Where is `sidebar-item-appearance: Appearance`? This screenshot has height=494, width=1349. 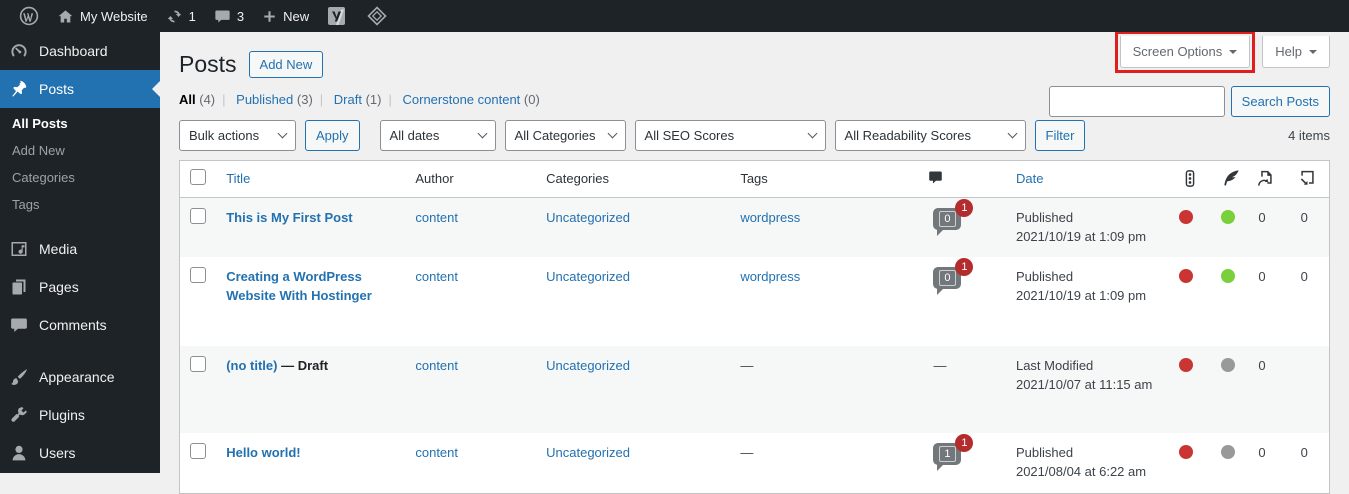
sidebar-item-appearance: Appearance is located at coordinates (80, 377).